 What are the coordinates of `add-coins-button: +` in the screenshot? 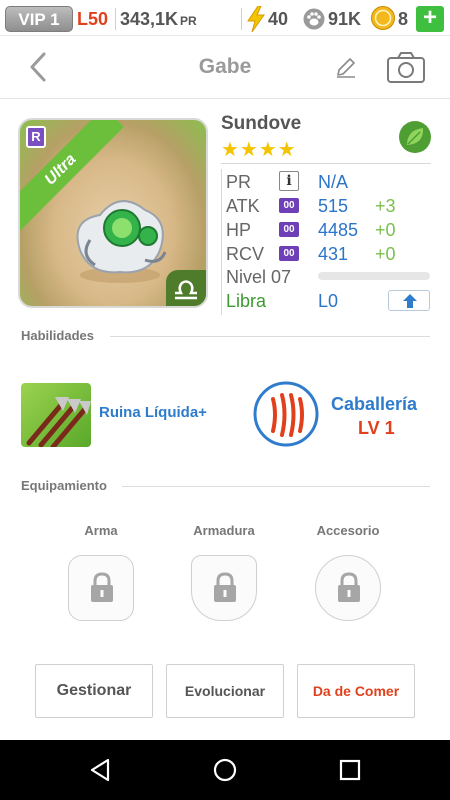 It's located at (430, 19).